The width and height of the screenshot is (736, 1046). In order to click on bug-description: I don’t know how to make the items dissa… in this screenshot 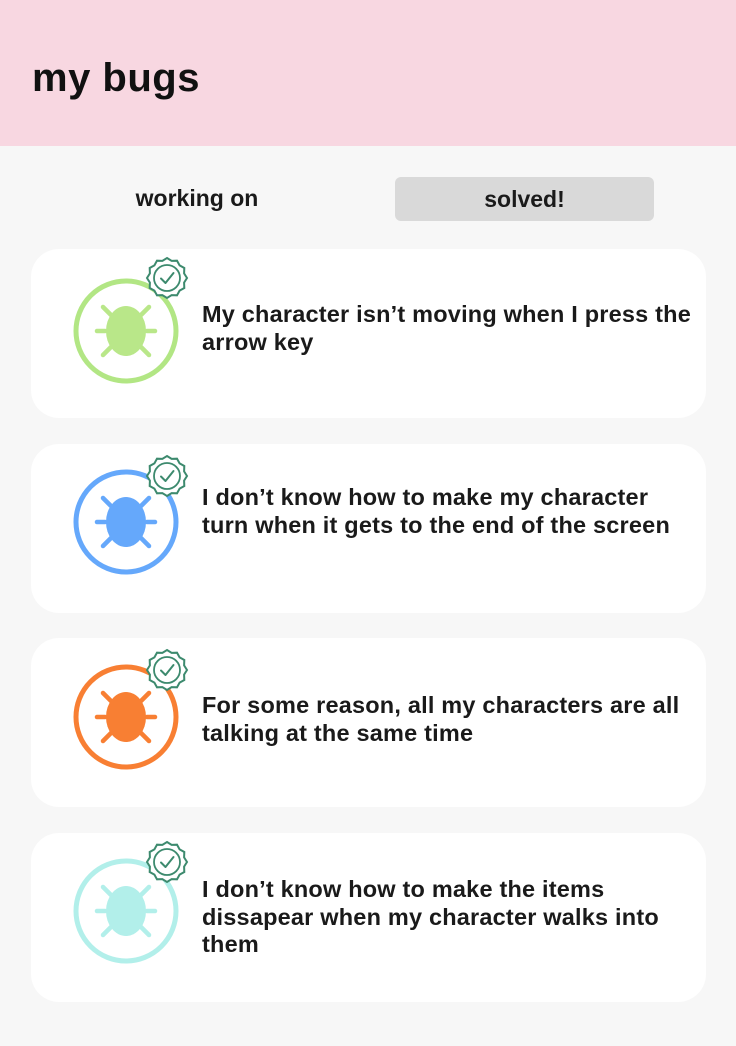, I will do `click(430, 916)`.